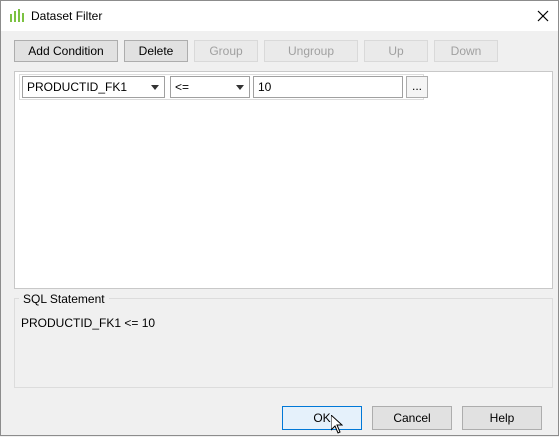 The height and width of the screenshot is (437, 559). I want to click on ok-button: OK, so click(322, 418).